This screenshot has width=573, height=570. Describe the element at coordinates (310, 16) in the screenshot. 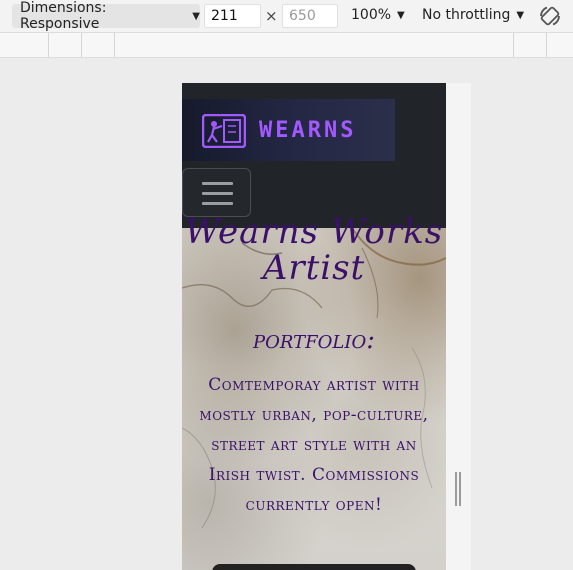

I see `height-input: 650` at that location.